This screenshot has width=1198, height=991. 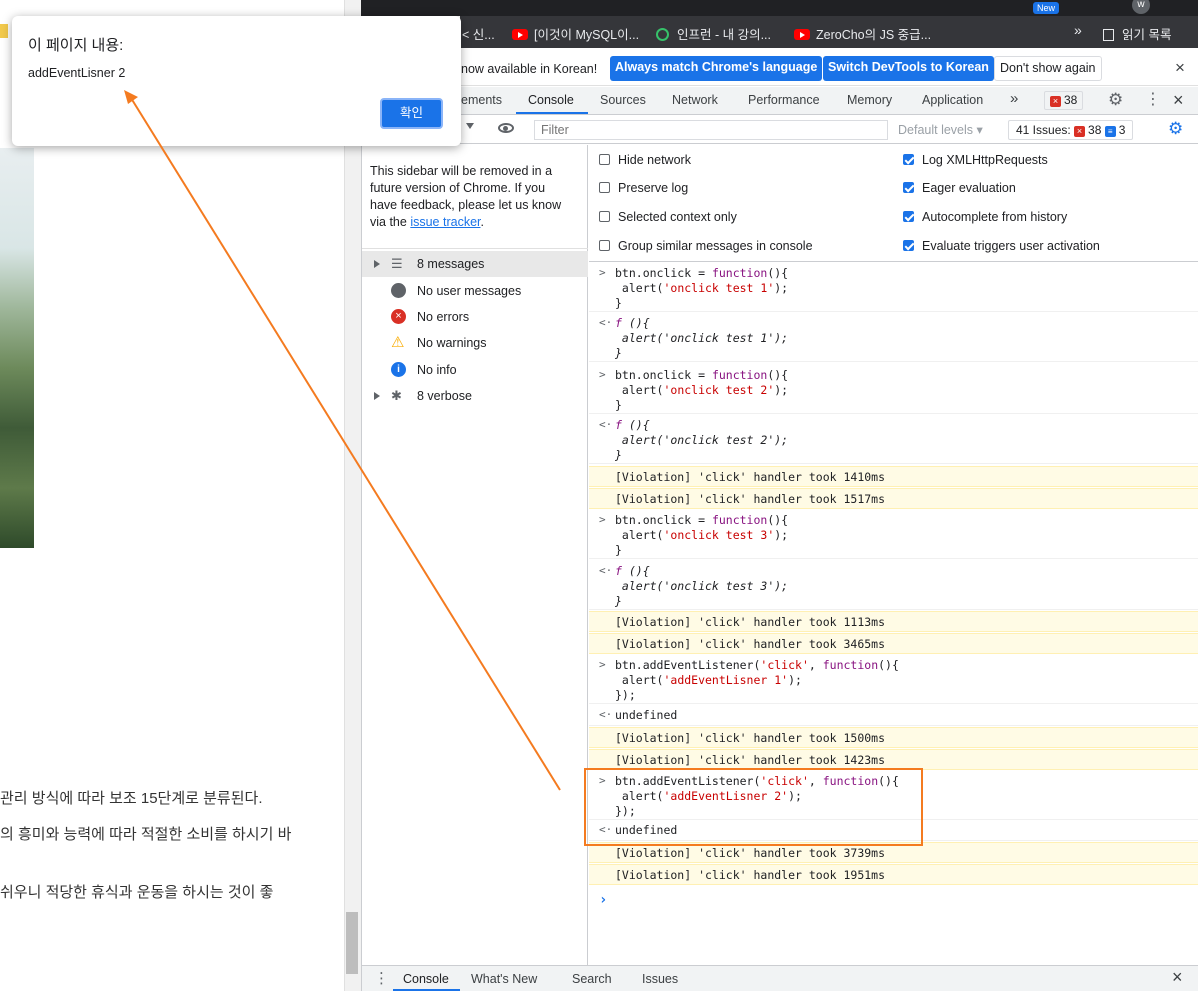 What do you see at coordinates (76, 45) in the screenshot?
I see `alert-title: 이 페이지 내용:` at bounding box center [76, 45].